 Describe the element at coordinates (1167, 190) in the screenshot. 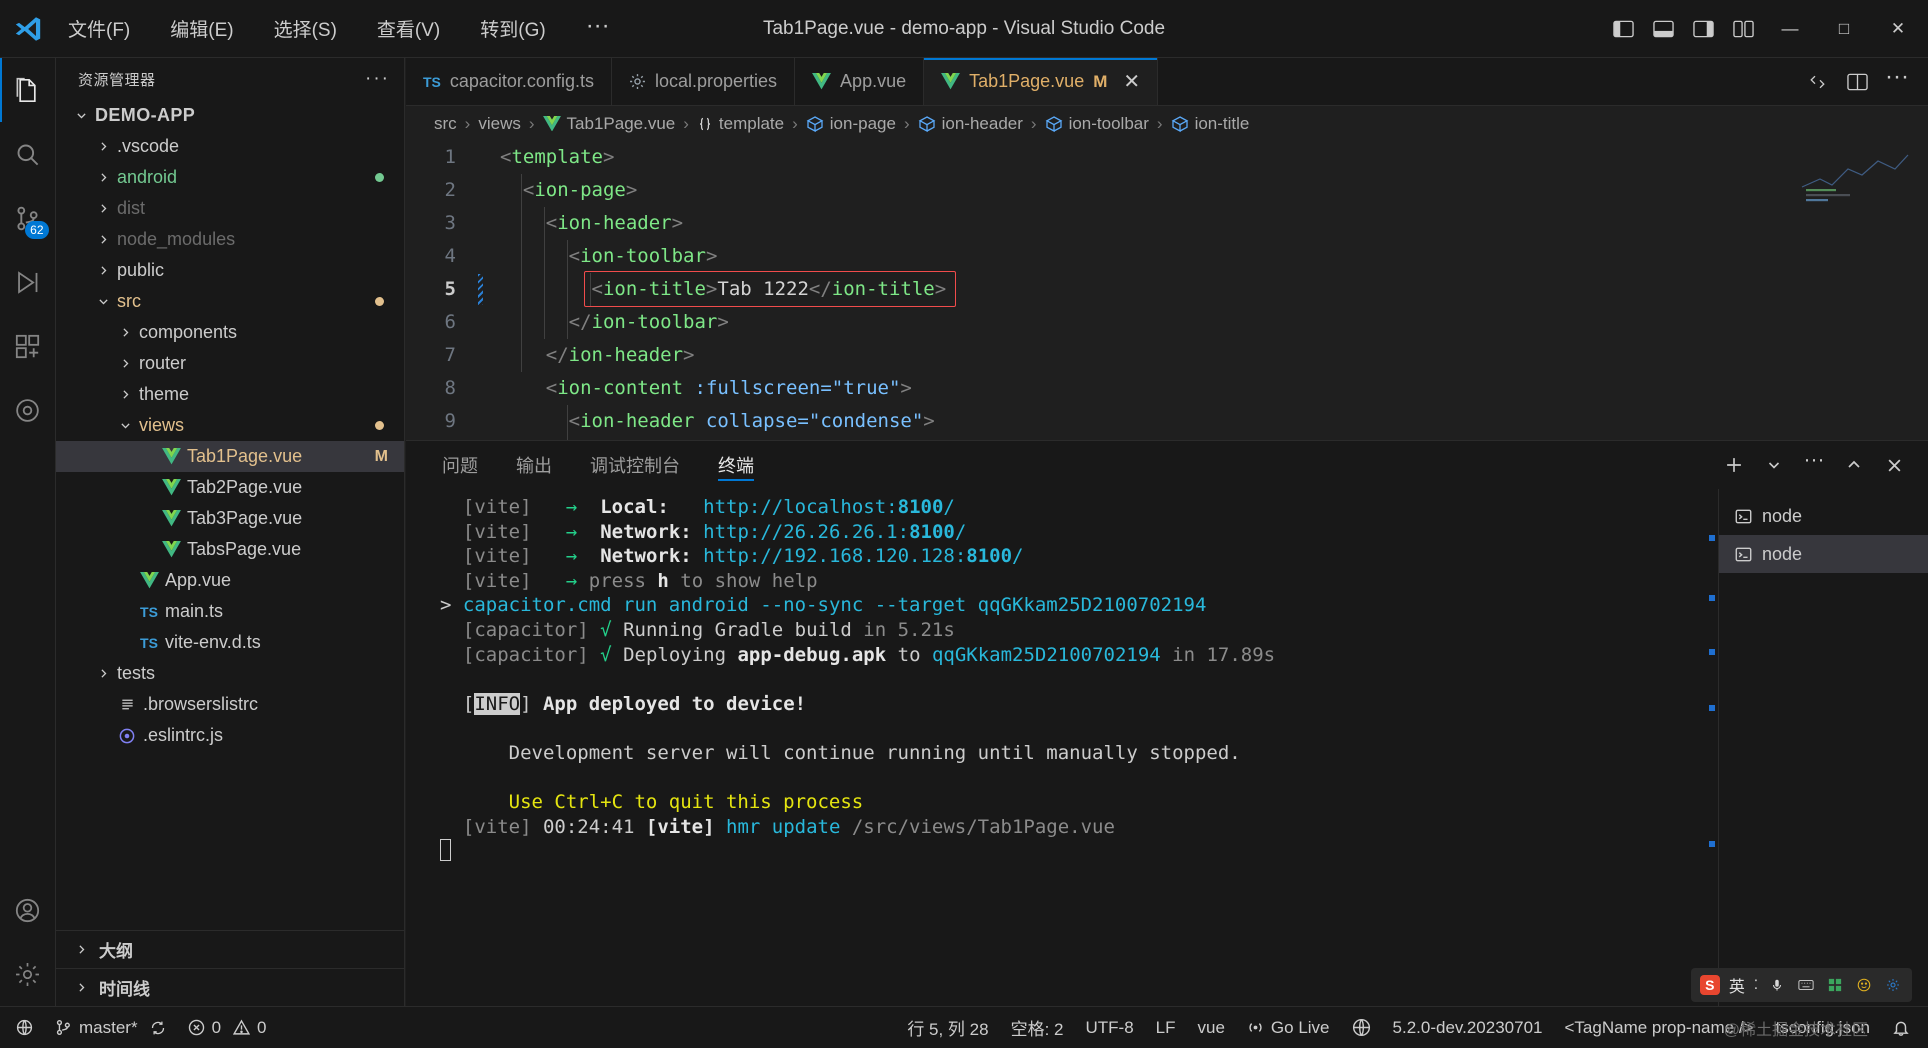

I see `code-line: 2 <ion-page>` at that location.